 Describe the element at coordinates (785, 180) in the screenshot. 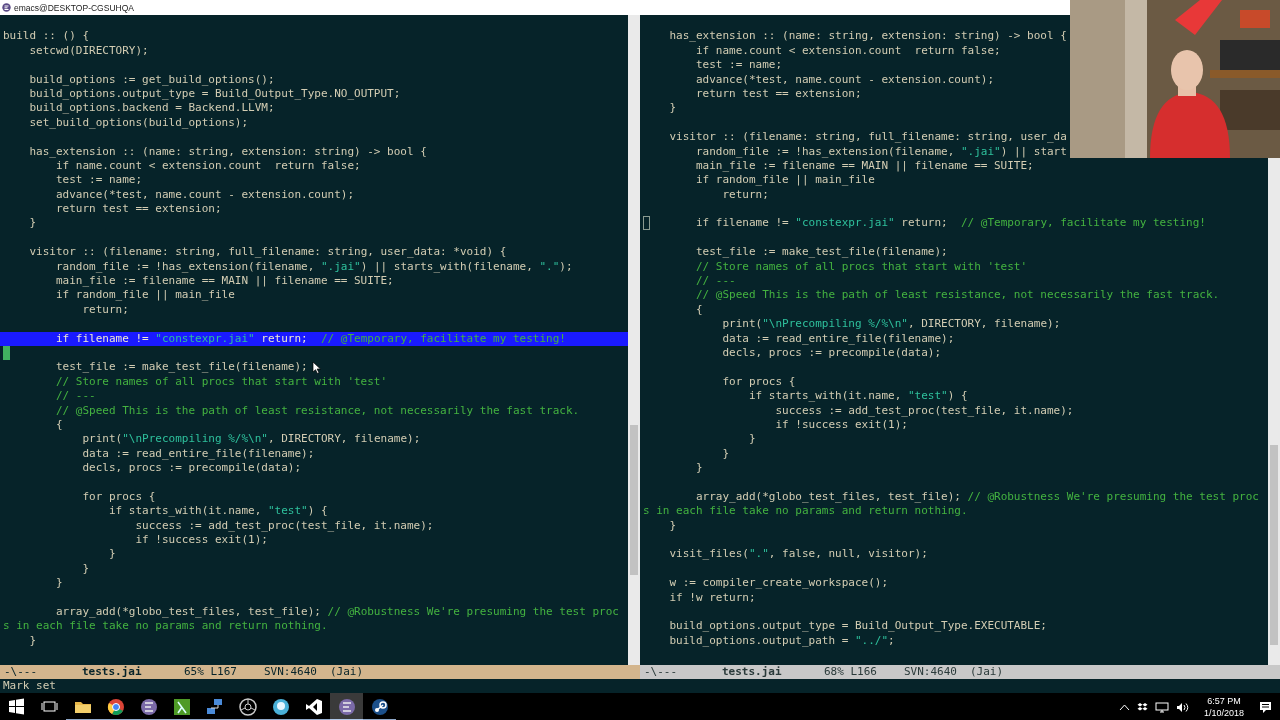

I see `code-line: if random_file || main_file` at that location.